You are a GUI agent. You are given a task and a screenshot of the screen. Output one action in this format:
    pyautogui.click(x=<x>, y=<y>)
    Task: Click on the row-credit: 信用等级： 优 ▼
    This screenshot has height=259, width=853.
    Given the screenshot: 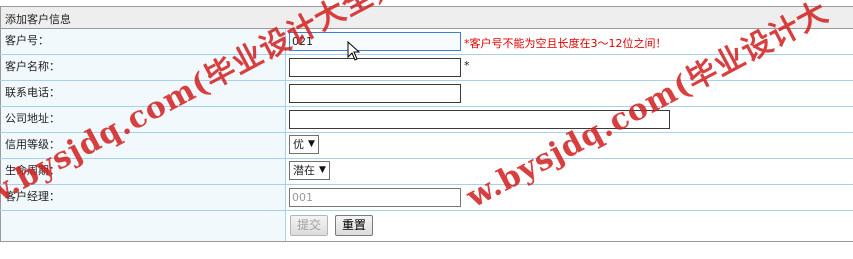 What is the action you would take?
    pyautogui.click(x=426, y=146)
    